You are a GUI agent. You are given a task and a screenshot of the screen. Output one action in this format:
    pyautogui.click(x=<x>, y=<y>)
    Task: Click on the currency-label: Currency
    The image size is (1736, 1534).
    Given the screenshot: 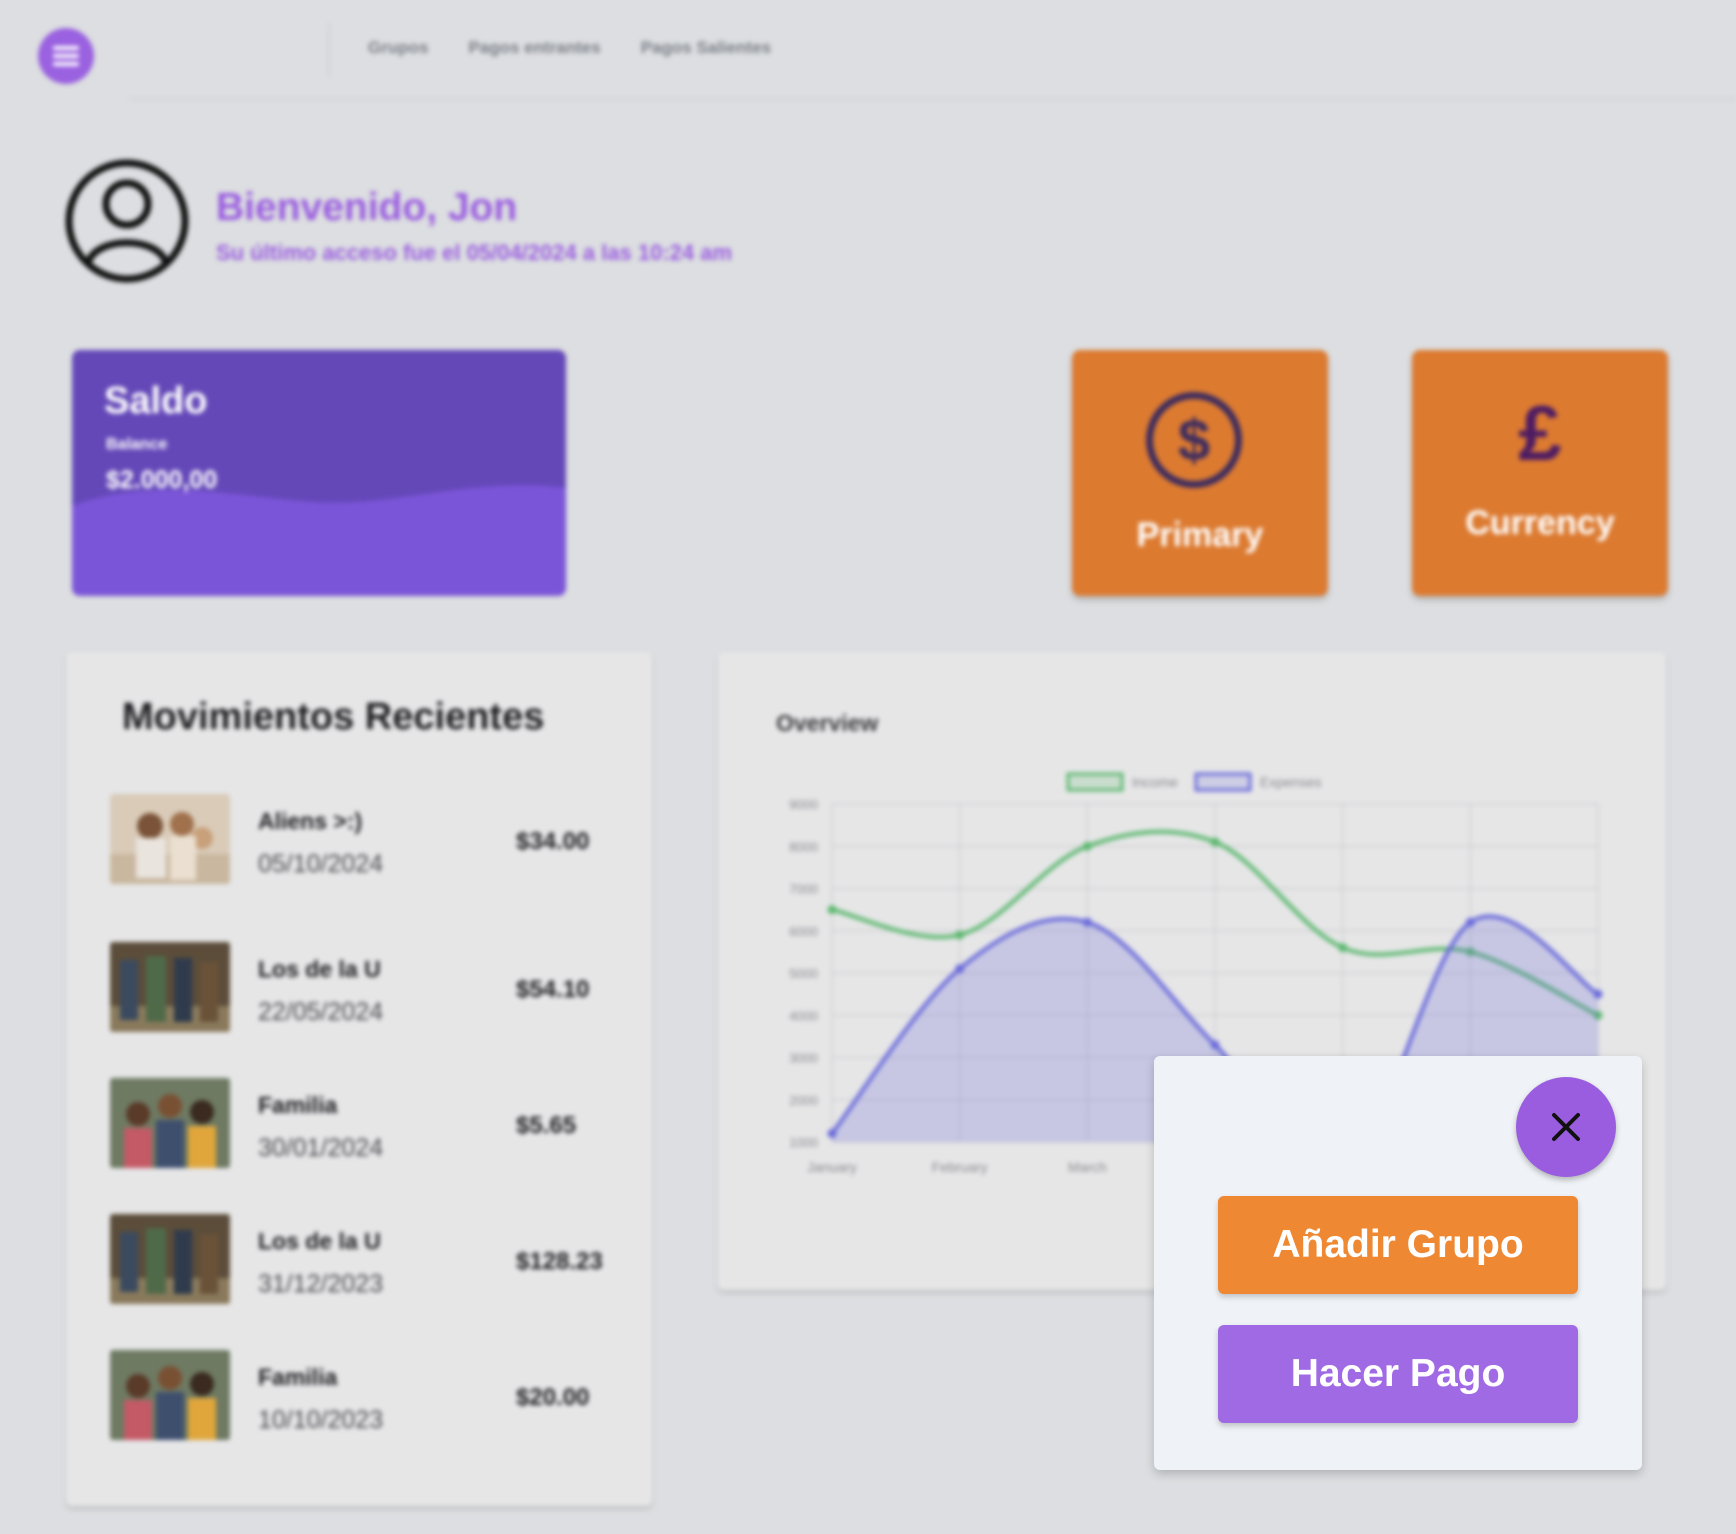 What is the action you would take?
    pyautogui.click(x=1540, y=523)
    